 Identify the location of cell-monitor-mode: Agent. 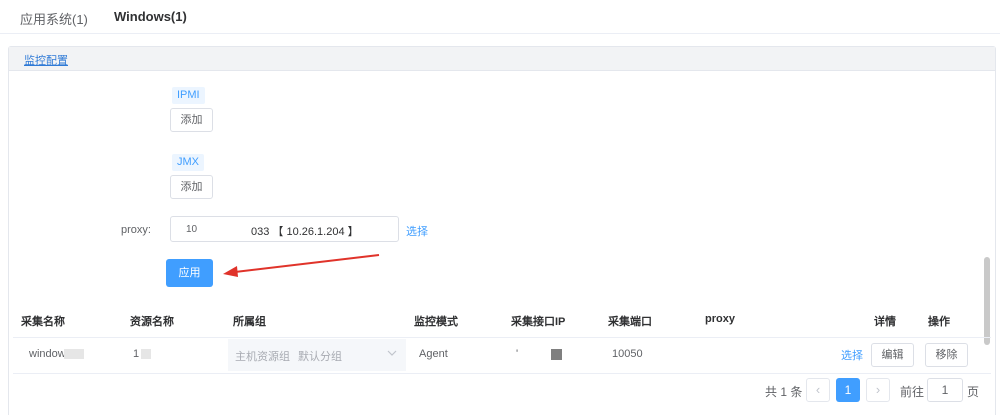
(433, 354).